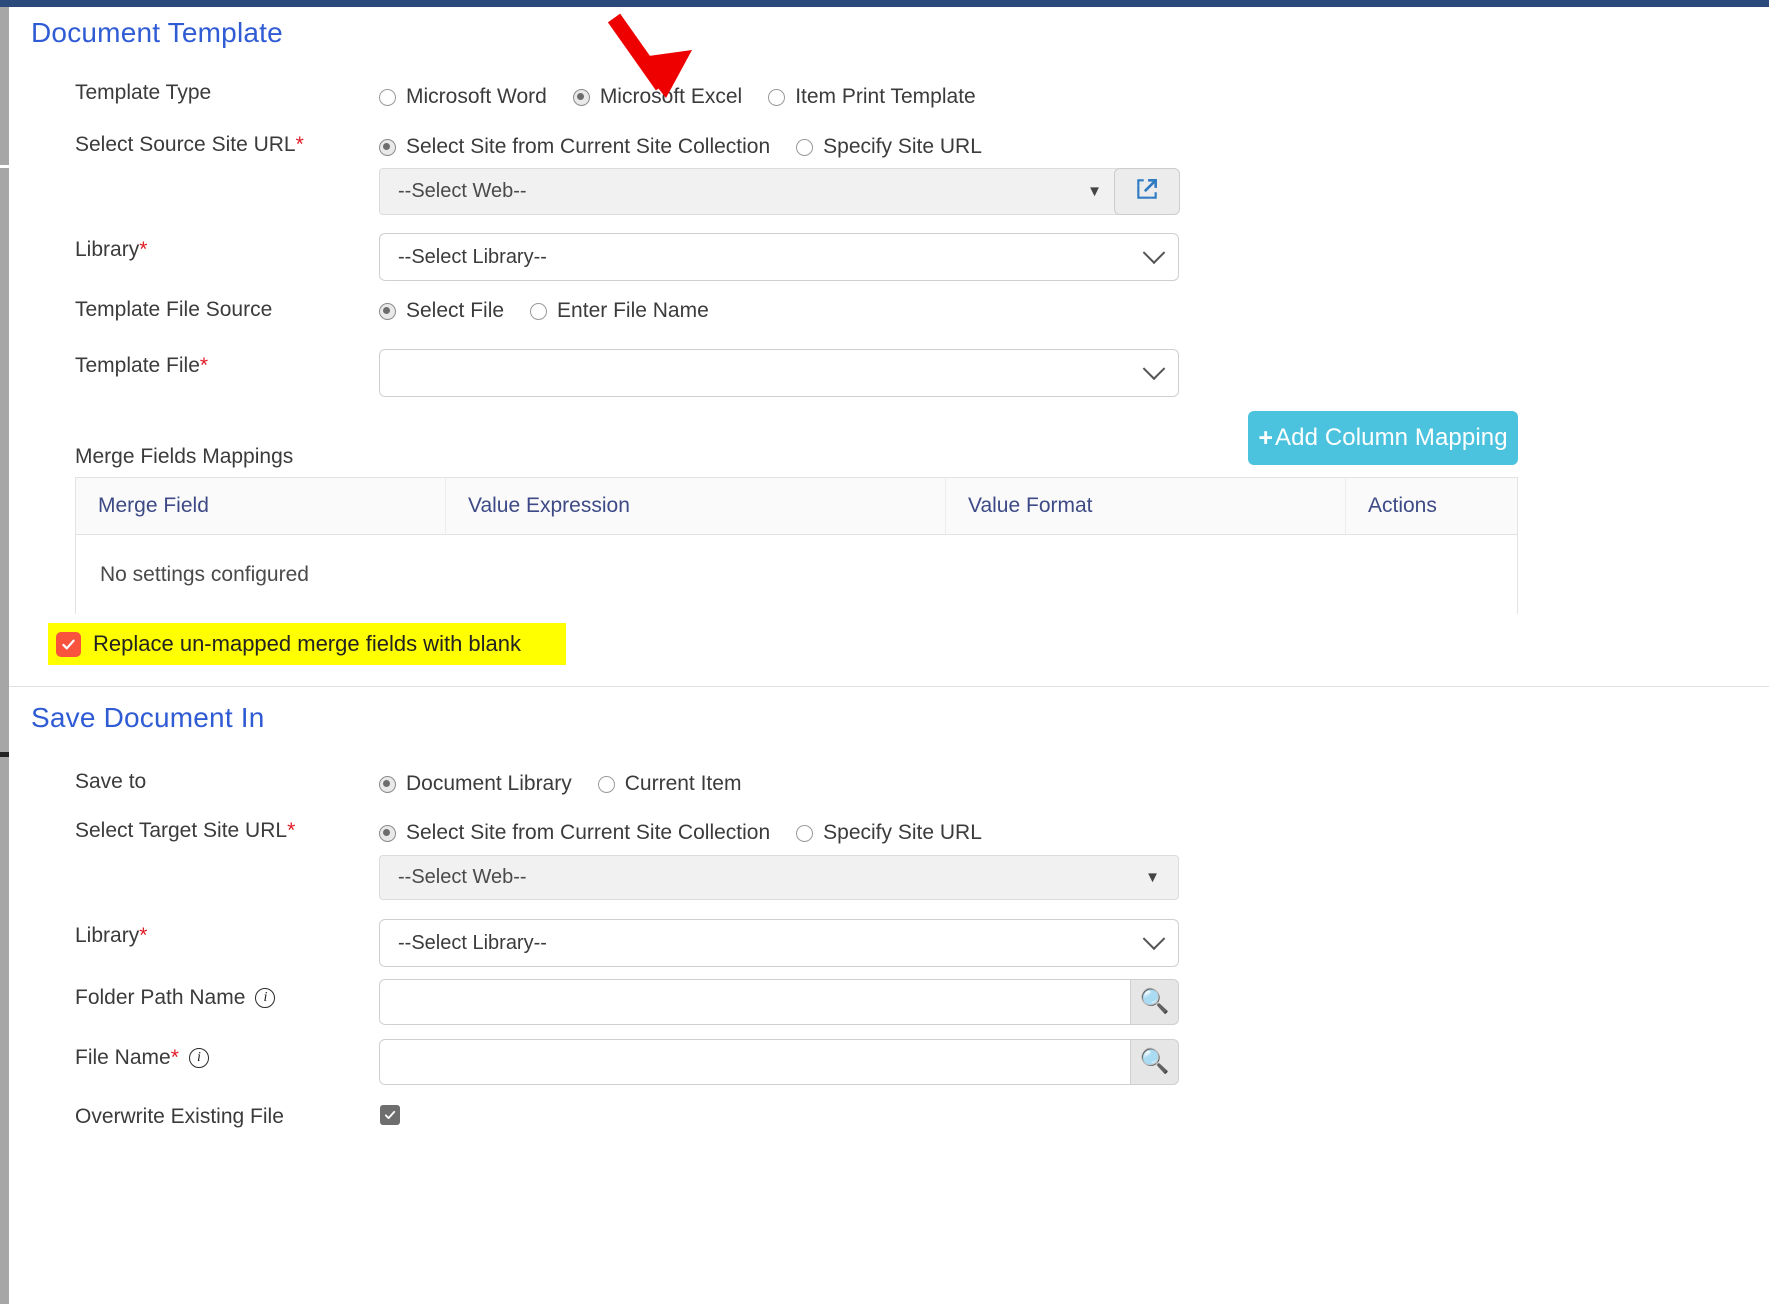 The image size is (1769, 1304). Describe the element at coordinates (1391, 437) in the screenshot. I see `add-column-mapping-label: Add Column Mapping` at that location.